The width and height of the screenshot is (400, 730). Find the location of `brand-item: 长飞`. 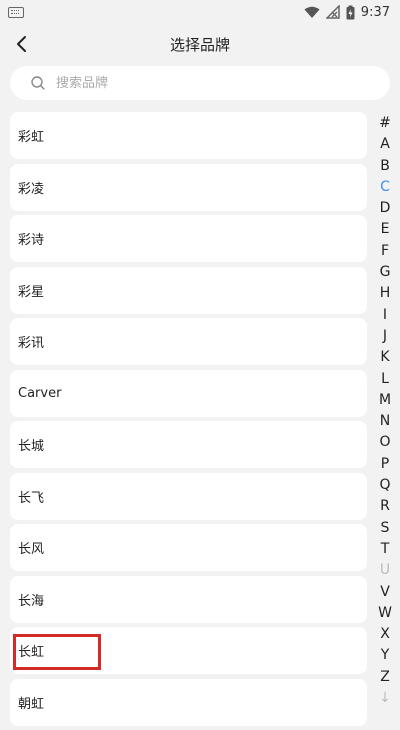

brand-item: 长飞 is located at coordinates (188, 496).